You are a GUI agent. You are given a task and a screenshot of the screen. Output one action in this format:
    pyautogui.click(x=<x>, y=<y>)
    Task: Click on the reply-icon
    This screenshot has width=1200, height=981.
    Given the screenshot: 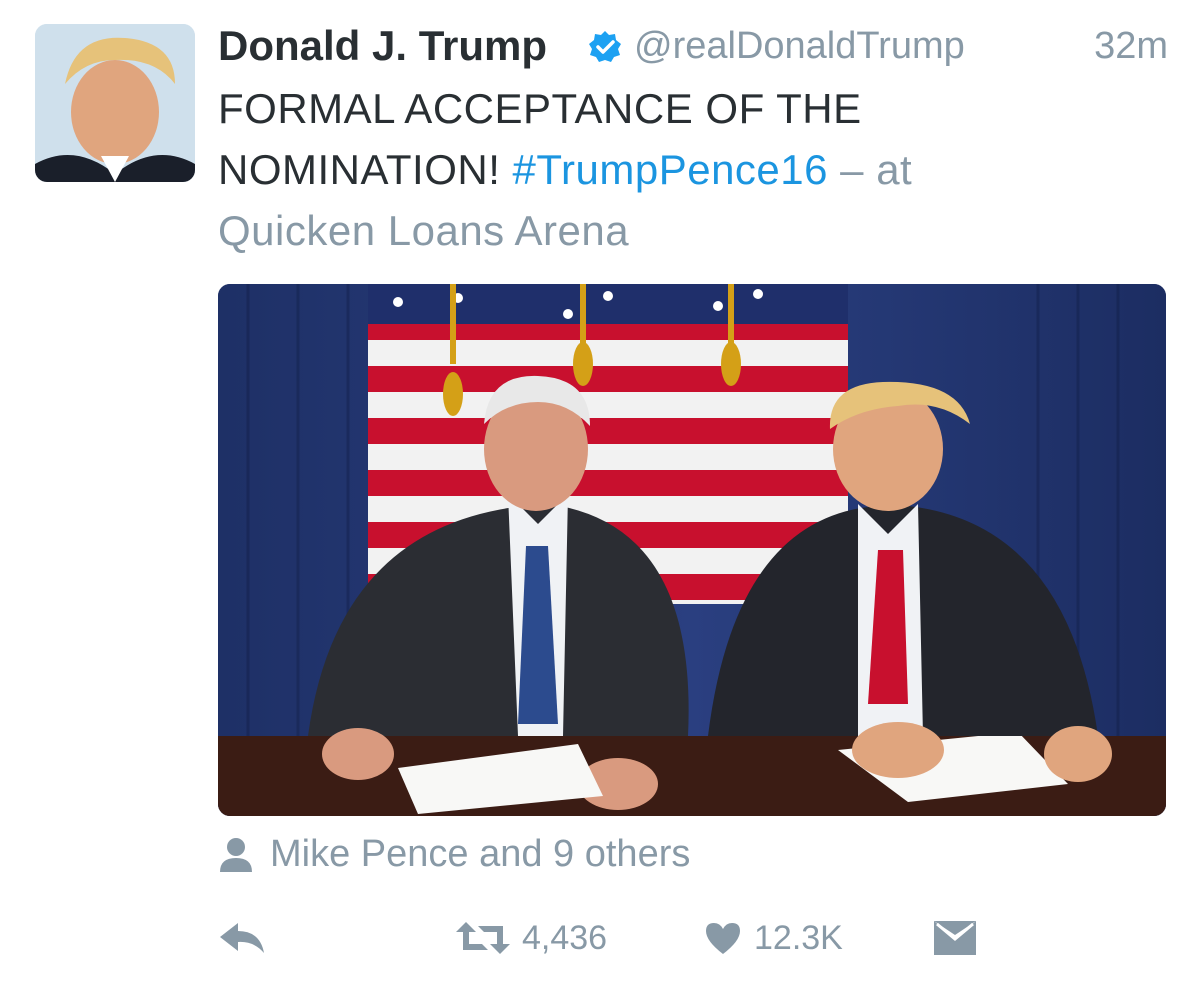 What is the action you would take?
    pyautogui.click(x=242, y=938)
    